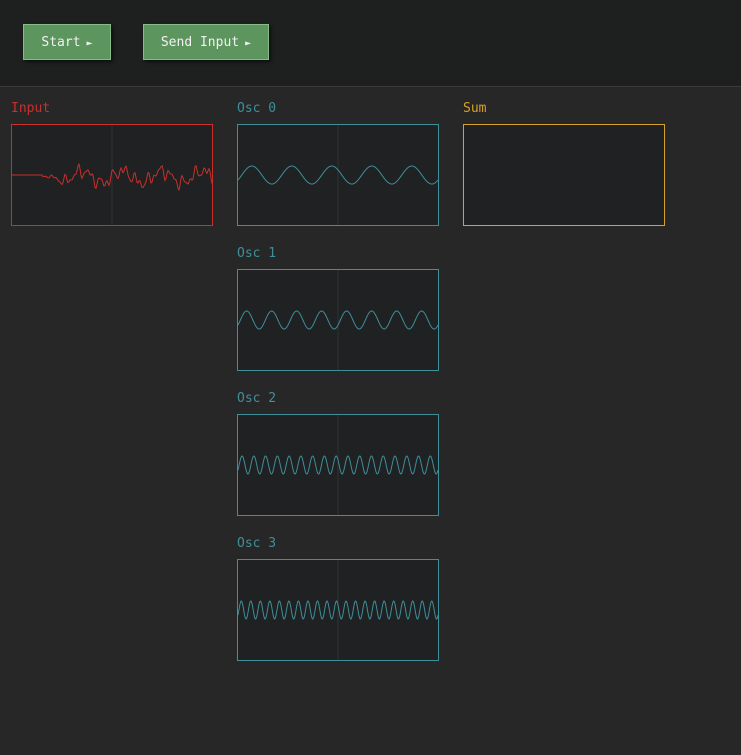 This screenshot has width=741, height=755. I want to click on send-input-button-label: Send Input, so click(200, 42).